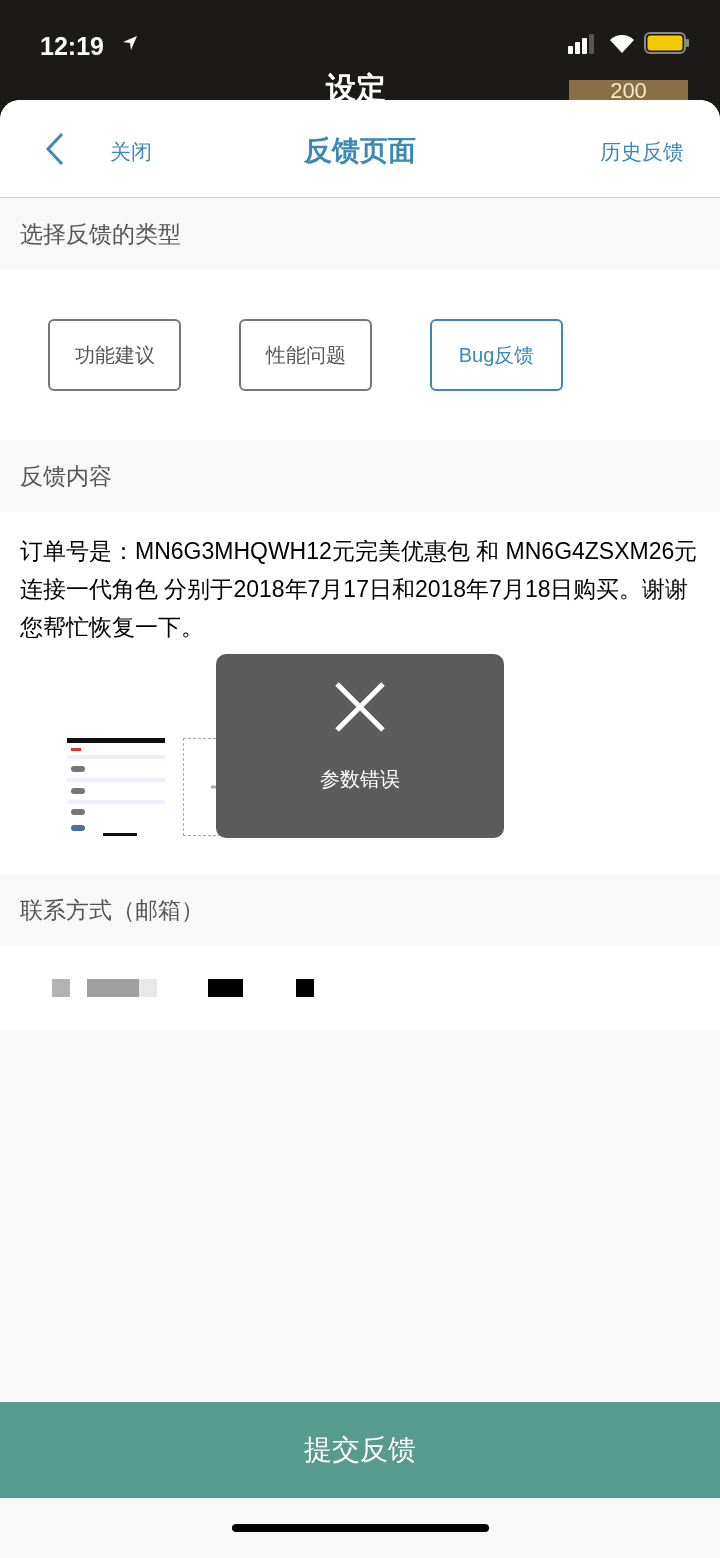 This screenshot has width=720, height=1558. I want to click on location-icon, so click(130, 43).